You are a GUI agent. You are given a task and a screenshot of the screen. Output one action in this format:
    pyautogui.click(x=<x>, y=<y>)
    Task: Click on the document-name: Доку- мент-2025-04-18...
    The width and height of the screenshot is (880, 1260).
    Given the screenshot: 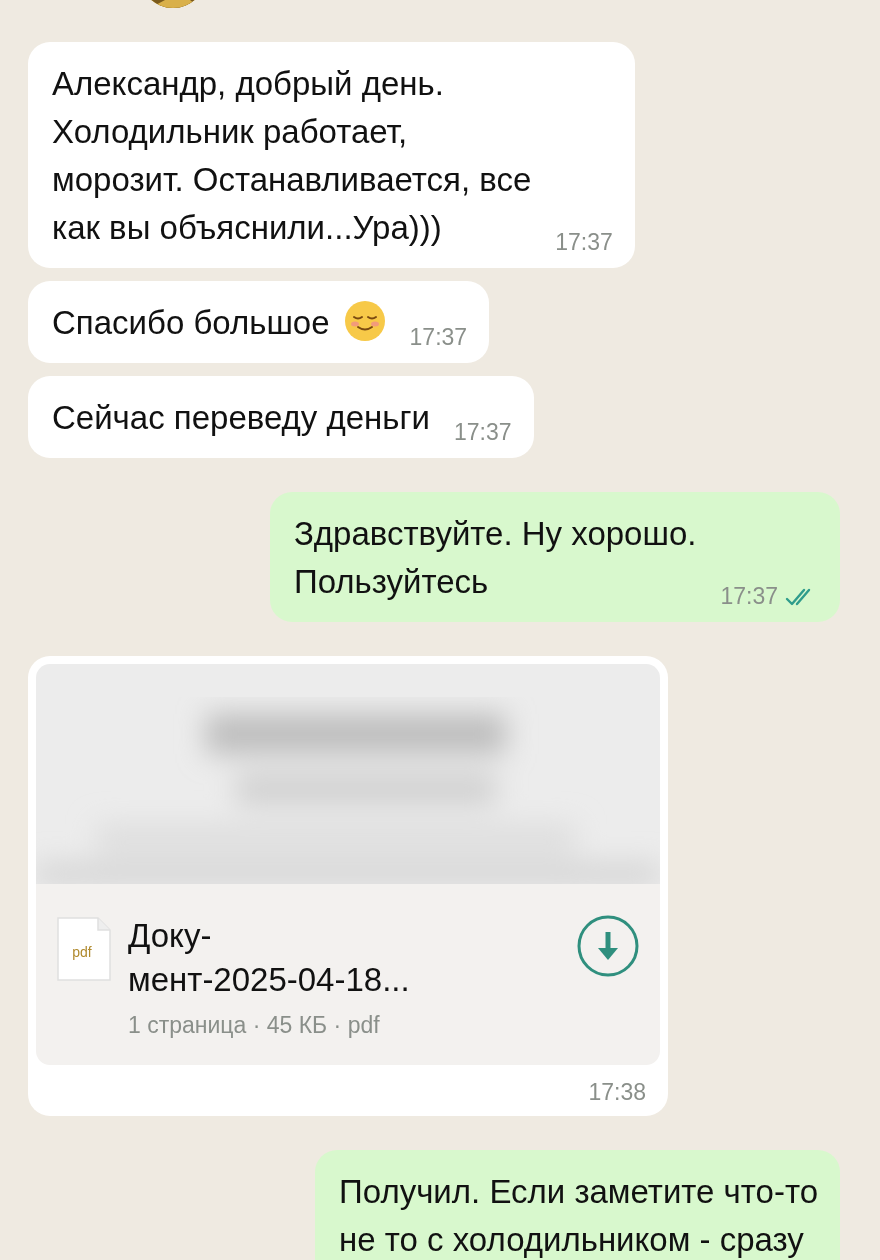 What is the action you would take?
    pyautogui.click(x=269, y=958)
    